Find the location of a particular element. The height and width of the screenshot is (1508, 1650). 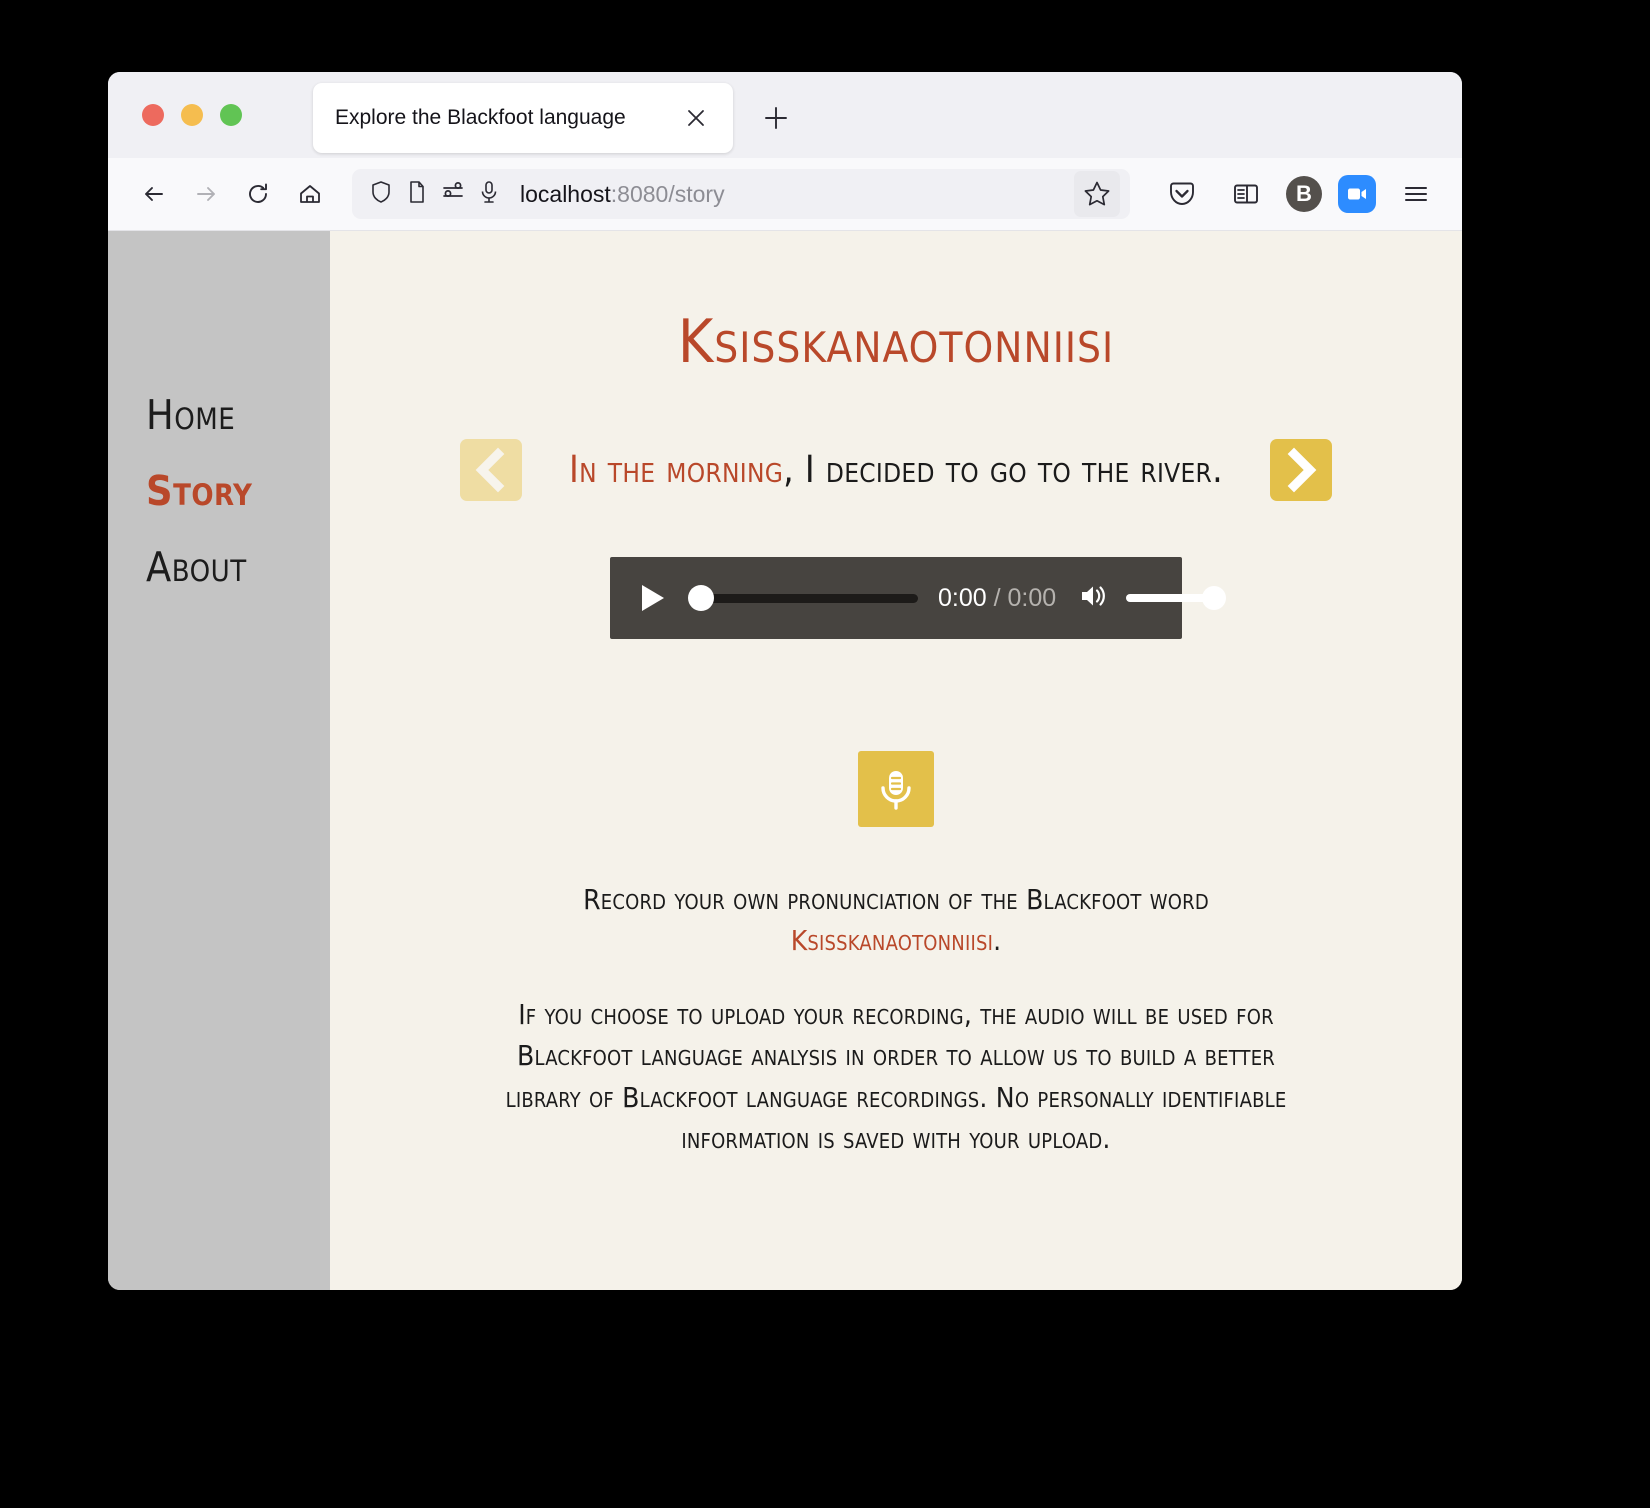

pocket-icon is located at coordinates (1182, 194).